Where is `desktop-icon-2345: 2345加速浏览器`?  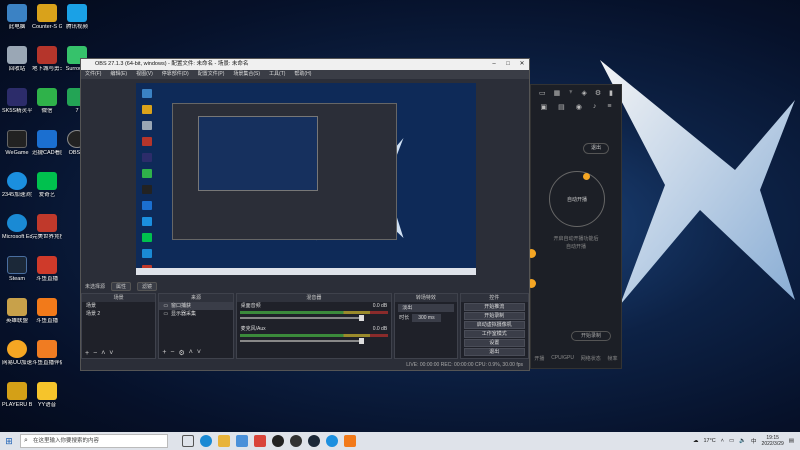 desktop-icon-2345: 2345加速浏览器 is located at coordinates (17, 185).